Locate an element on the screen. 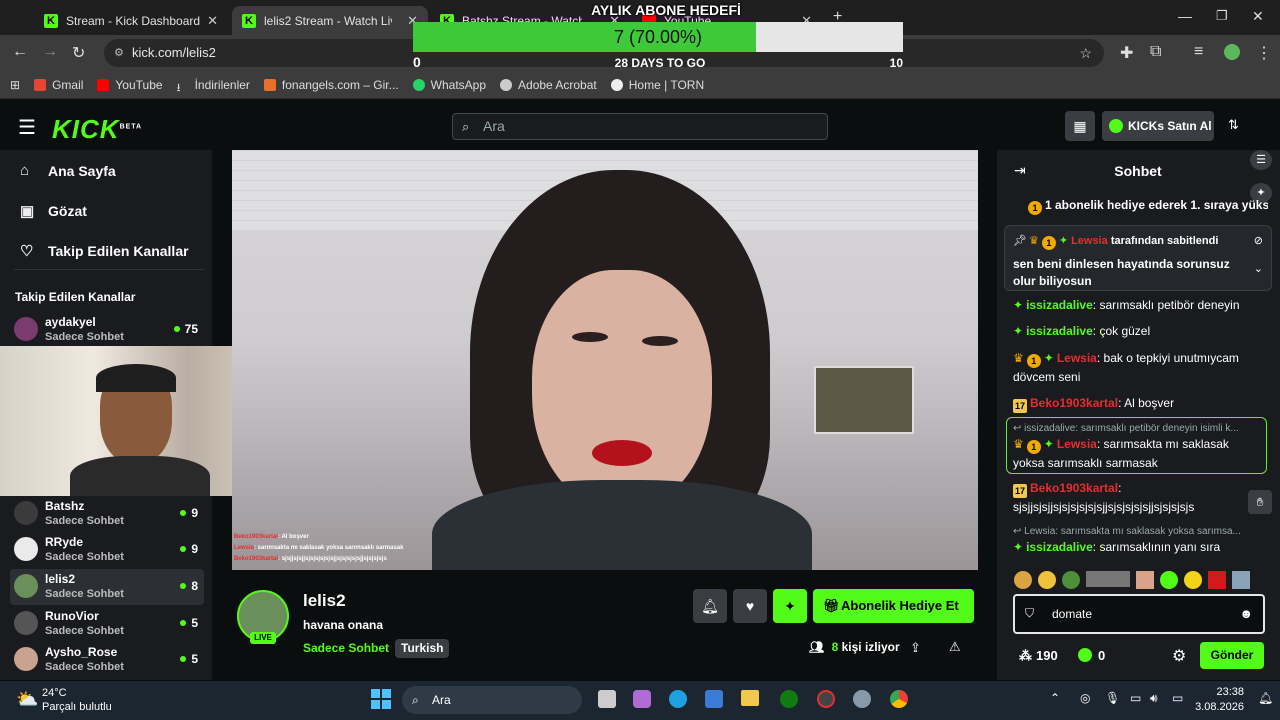 The width and height of the screenshot is (1280, 720). sidebar-item-home: ⌂ Ana Sayfa is located at coordinates (68, 170).